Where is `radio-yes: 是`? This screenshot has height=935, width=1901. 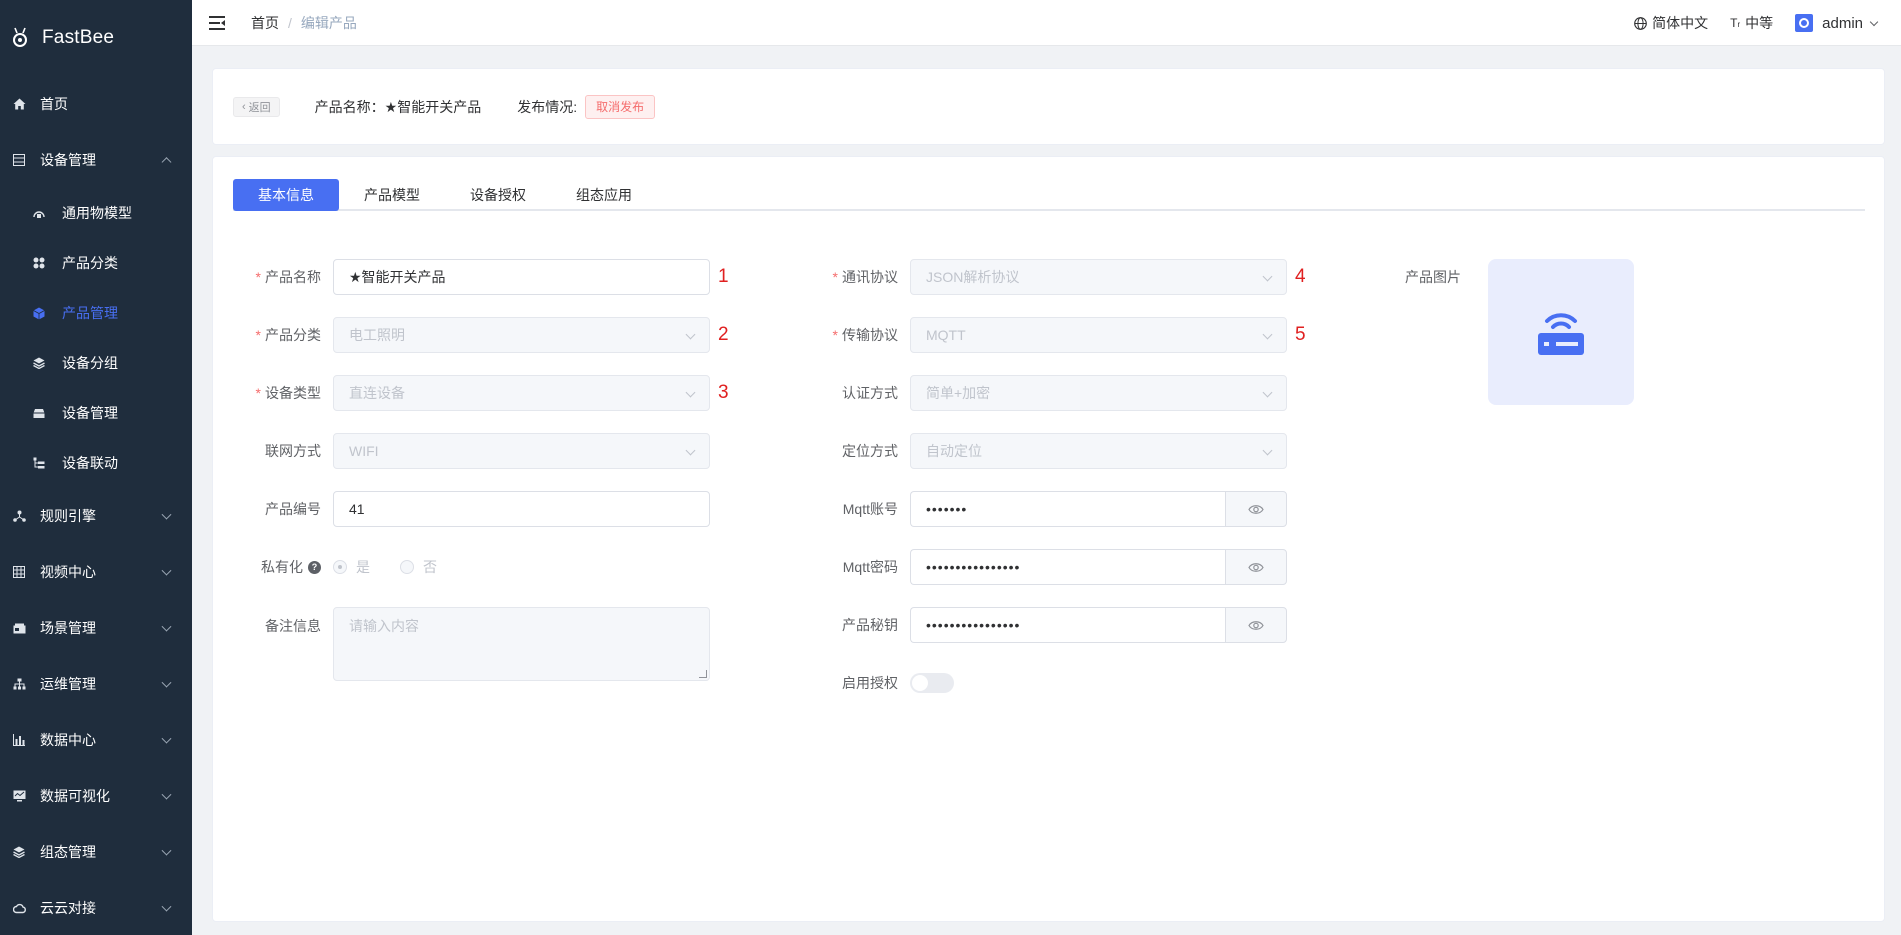
radio-yes: 是 is located at coordinates (351, 567).